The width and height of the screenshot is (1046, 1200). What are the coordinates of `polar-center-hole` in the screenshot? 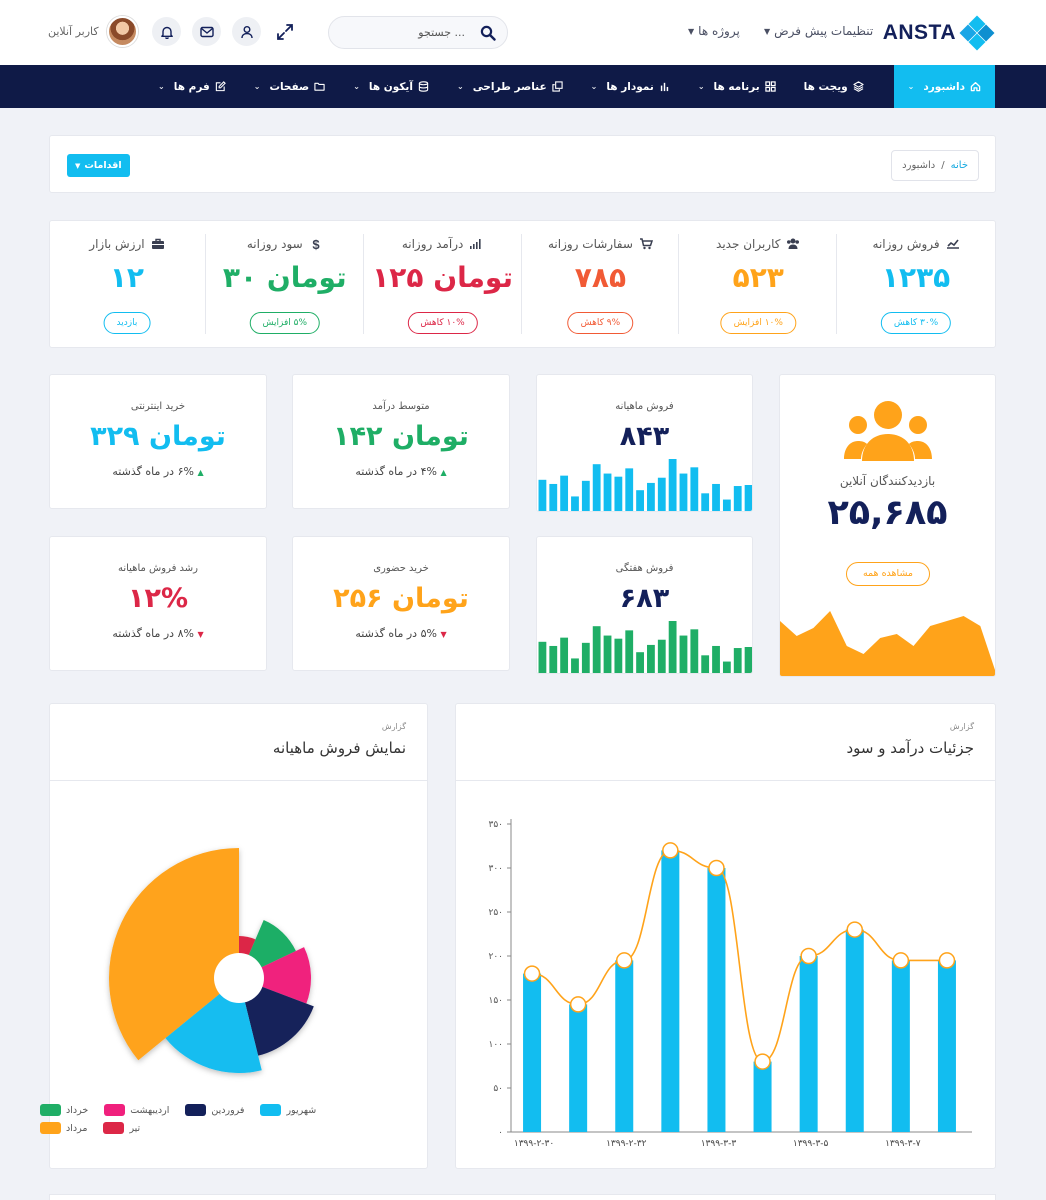 It's located at (239, 978).